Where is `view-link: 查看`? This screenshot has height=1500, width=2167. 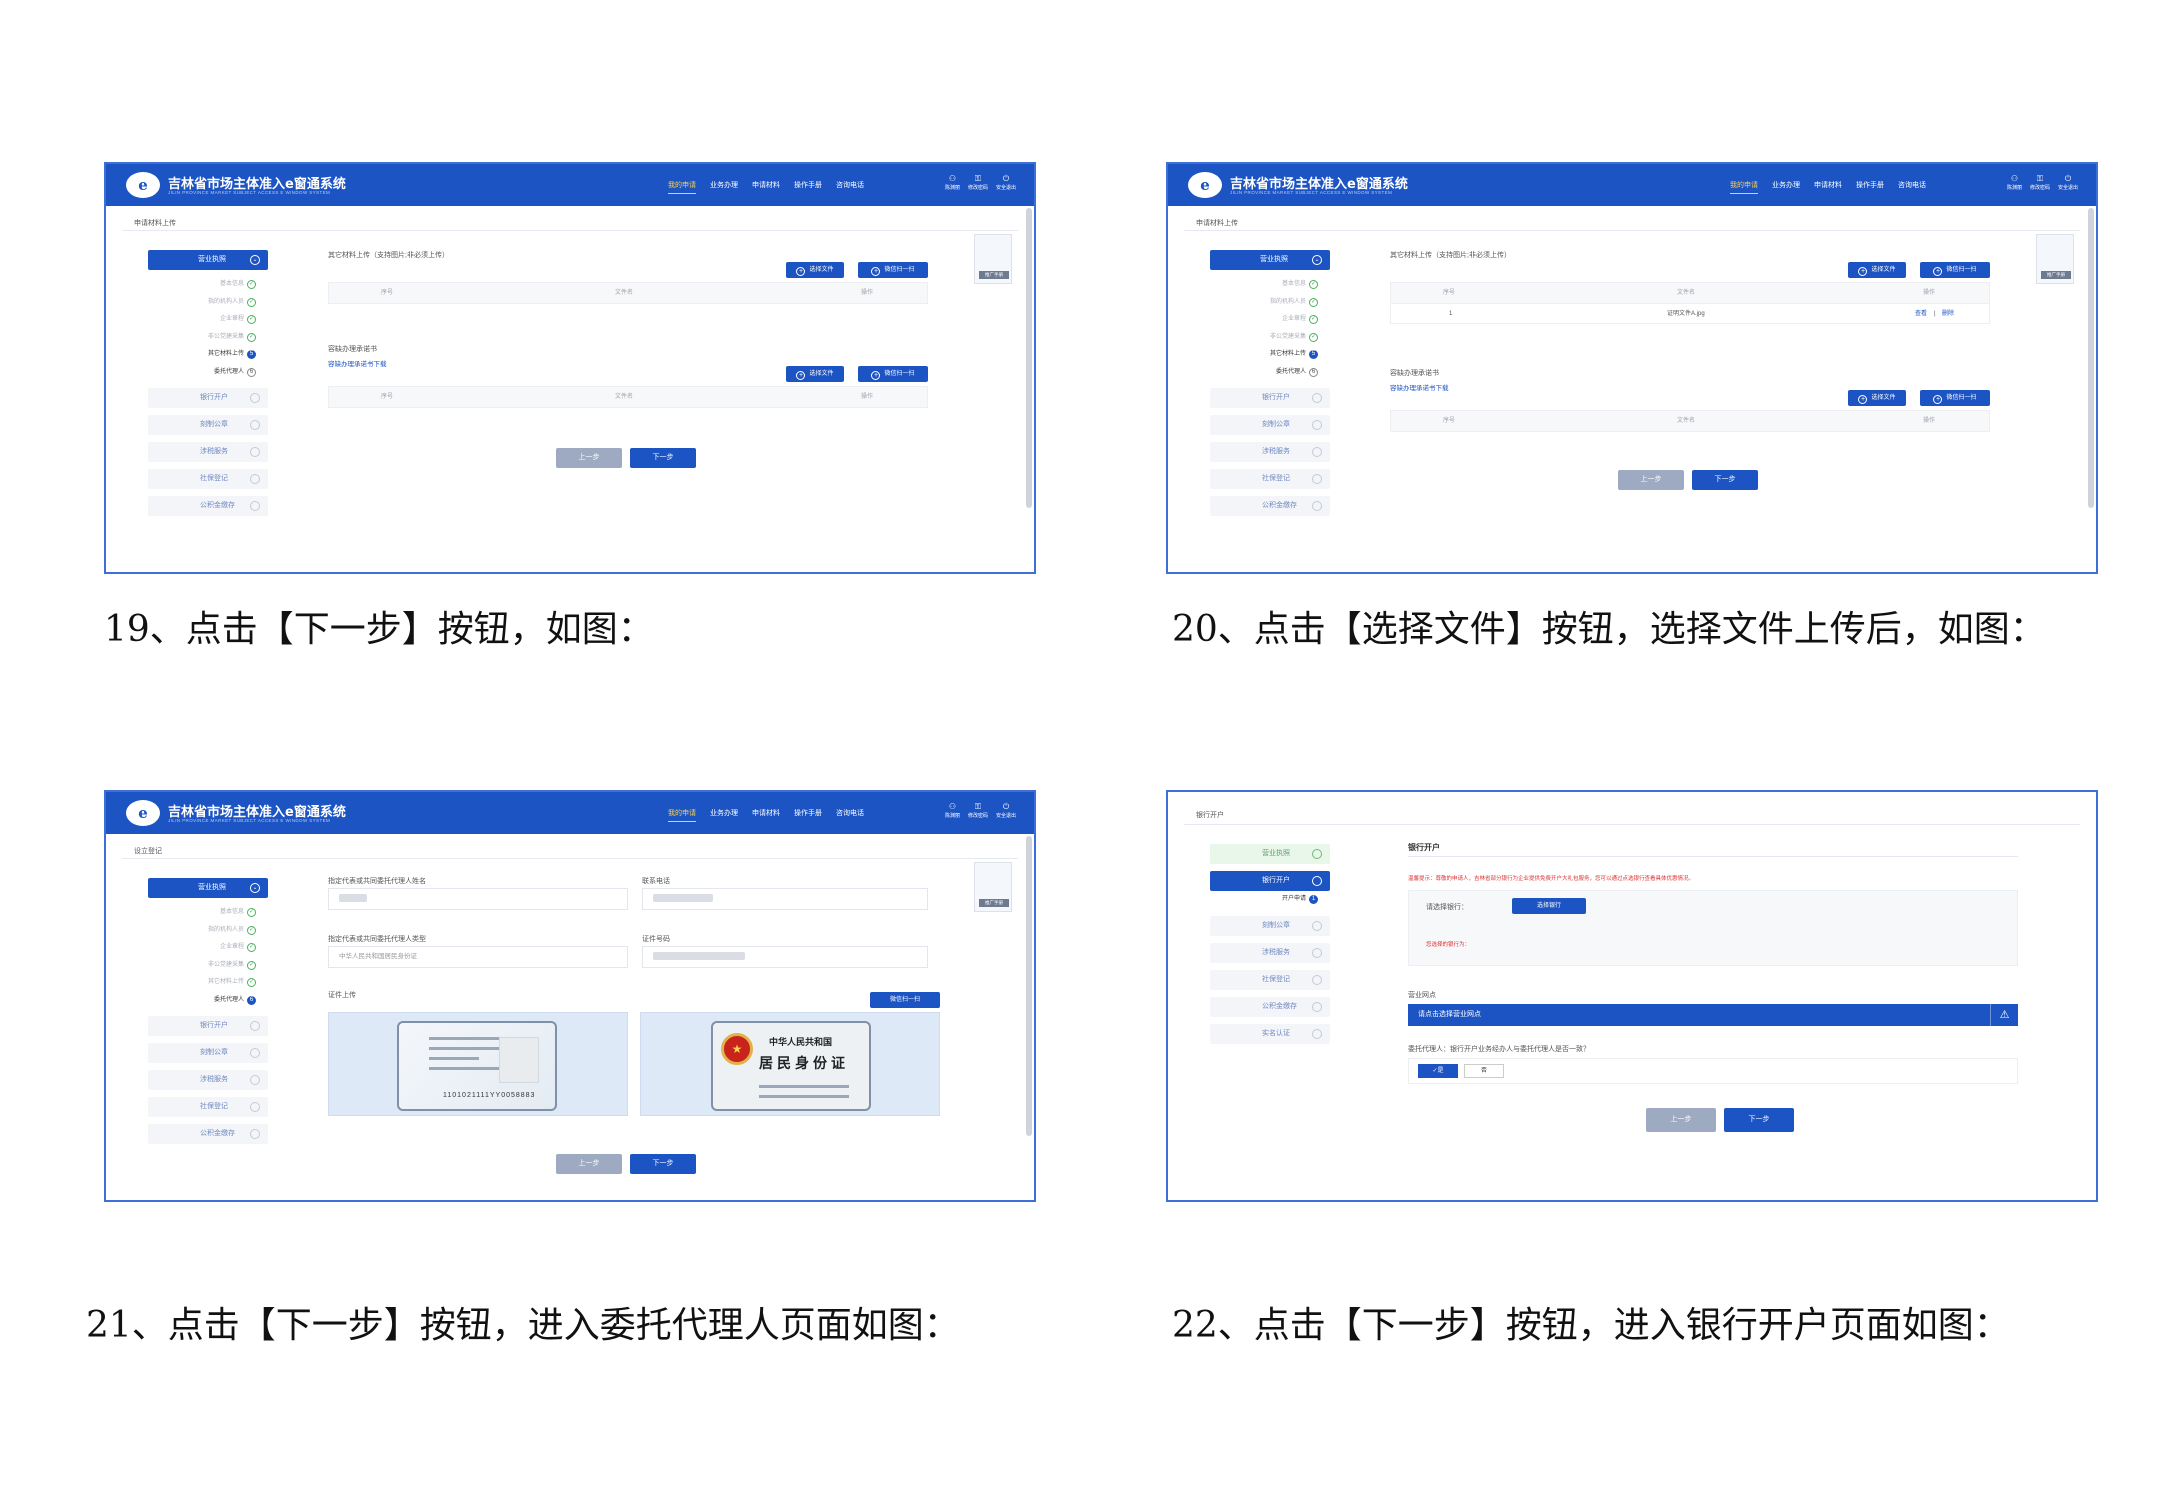 view-link: 查看 is located at coordinates (1921, 314).